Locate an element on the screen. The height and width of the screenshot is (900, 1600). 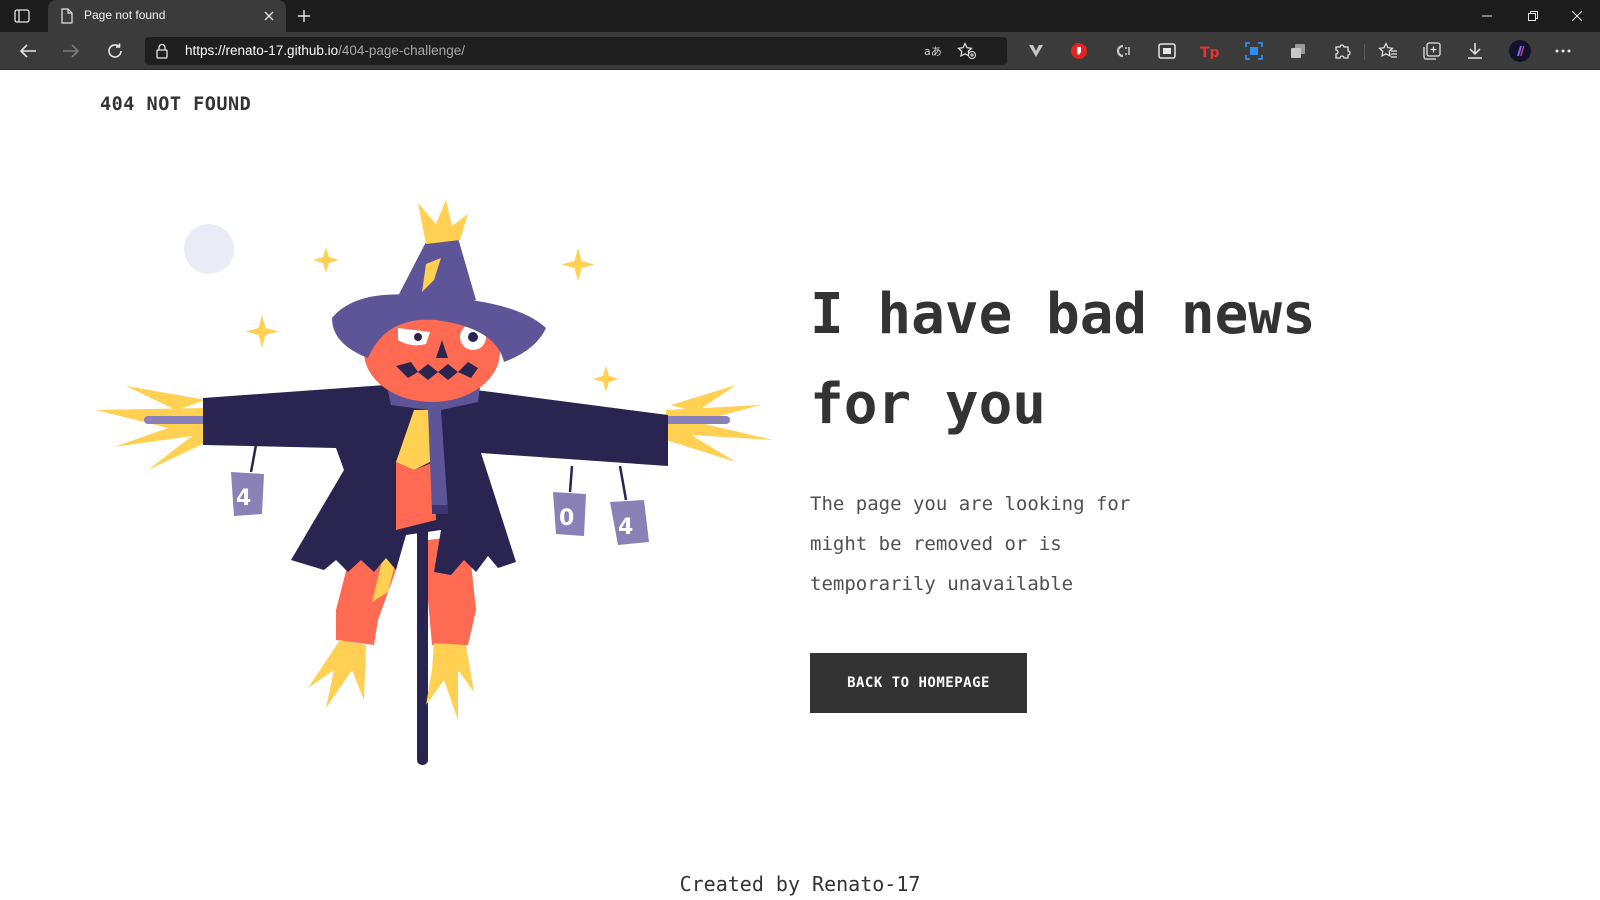
can-middle-label: 0 is located at coordinates (566, 518).